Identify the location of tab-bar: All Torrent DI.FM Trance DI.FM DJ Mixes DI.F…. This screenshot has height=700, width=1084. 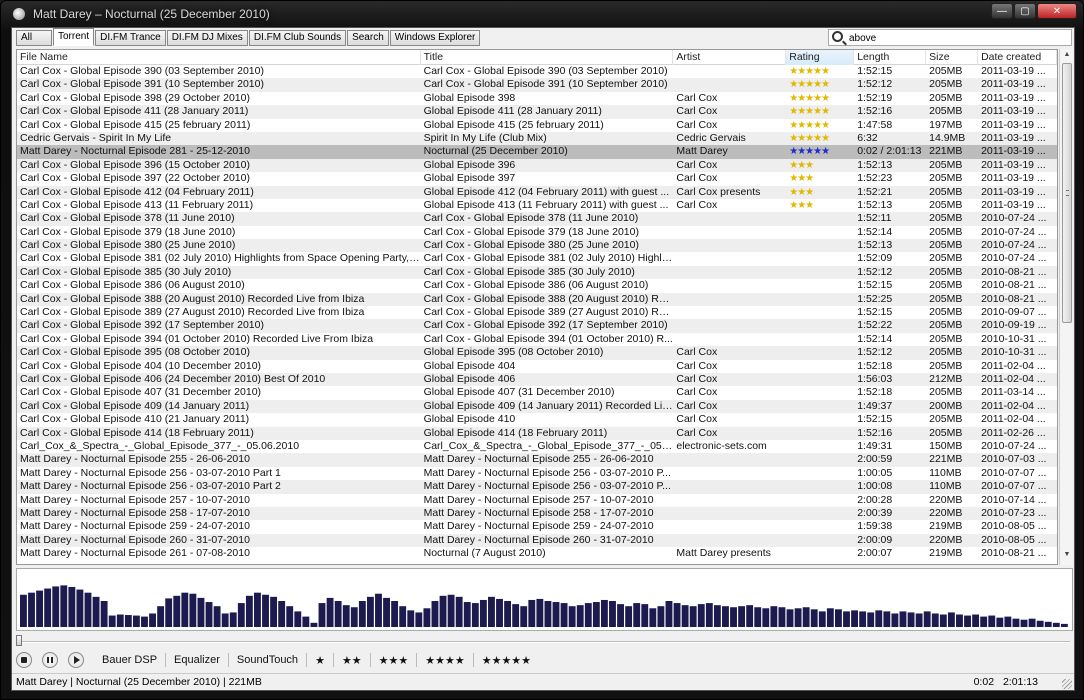
(543, 38).